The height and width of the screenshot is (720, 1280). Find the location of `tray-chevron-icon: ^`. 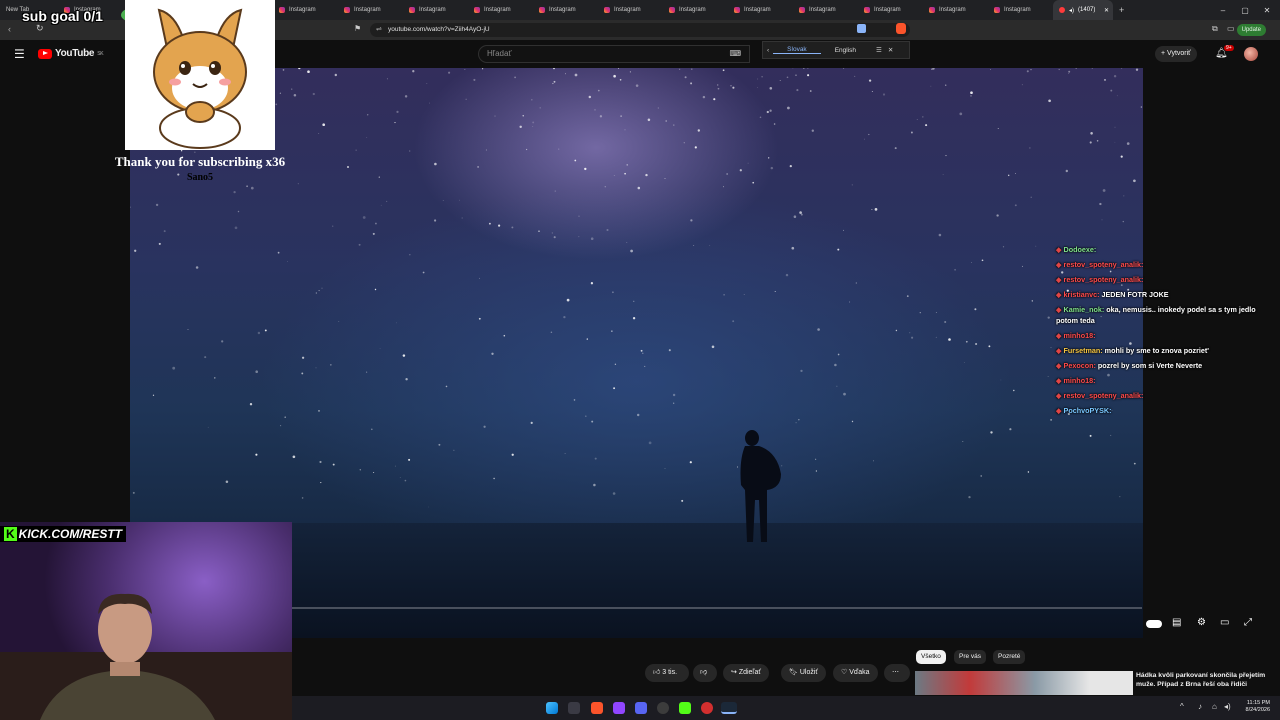

tray-chevron-icon: ^ is located at coordinates (1182, 706).